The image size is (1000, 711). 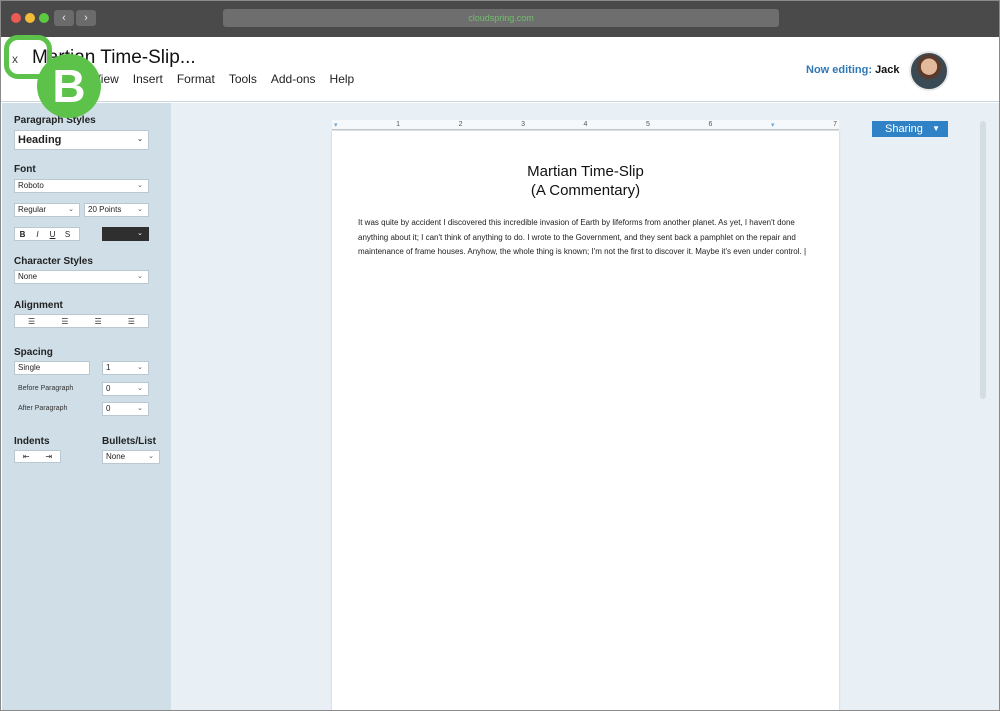 I want to click on bullets-list-value: None, so click(x=116, y=456).